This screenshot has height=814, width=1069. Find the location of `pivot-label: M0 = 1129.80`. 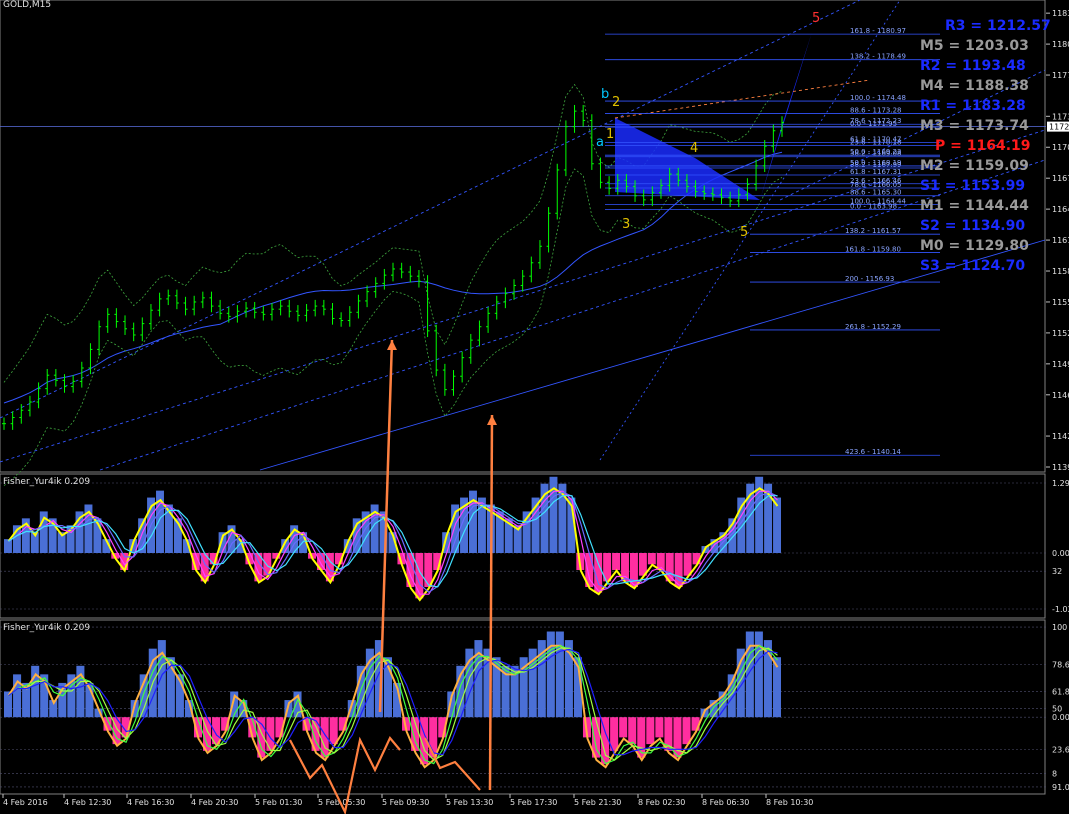

pivot-label: M0 = 1129.80 is located at coordinates (974, 246).